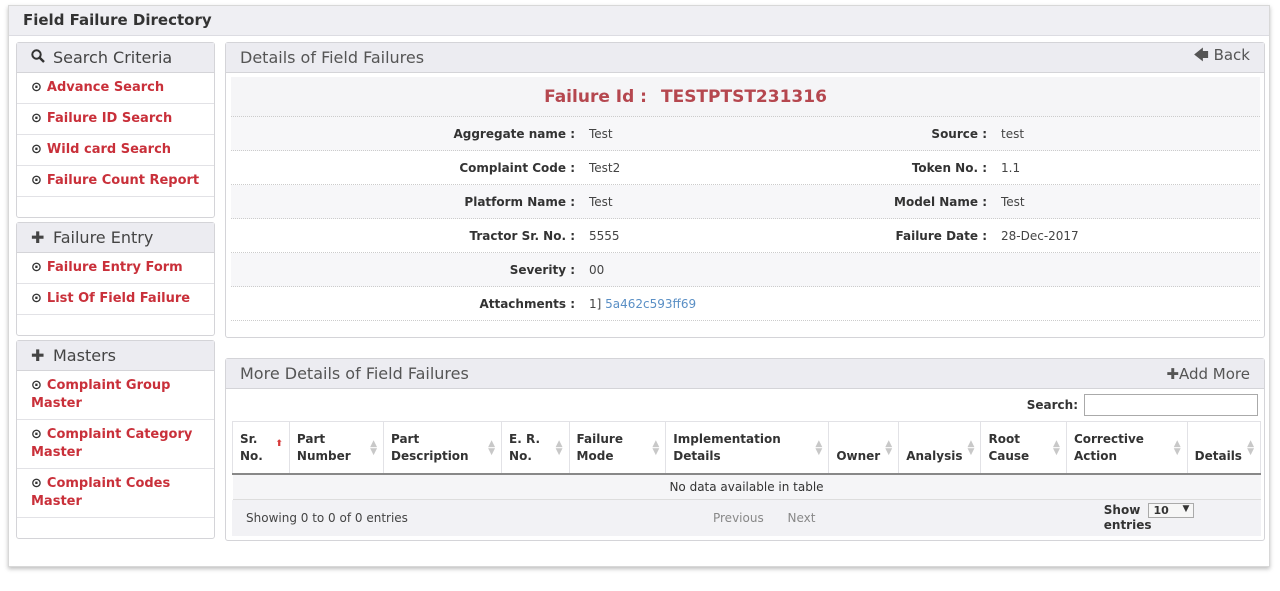 The width and height of the screenshot is (1280, 591). What do you see at coordinates (115, 395) in the screenshot?
I see `sidebar-item-complaint-group-master: ⊙ Complaint Group Master` at bounding box center [115, 395].